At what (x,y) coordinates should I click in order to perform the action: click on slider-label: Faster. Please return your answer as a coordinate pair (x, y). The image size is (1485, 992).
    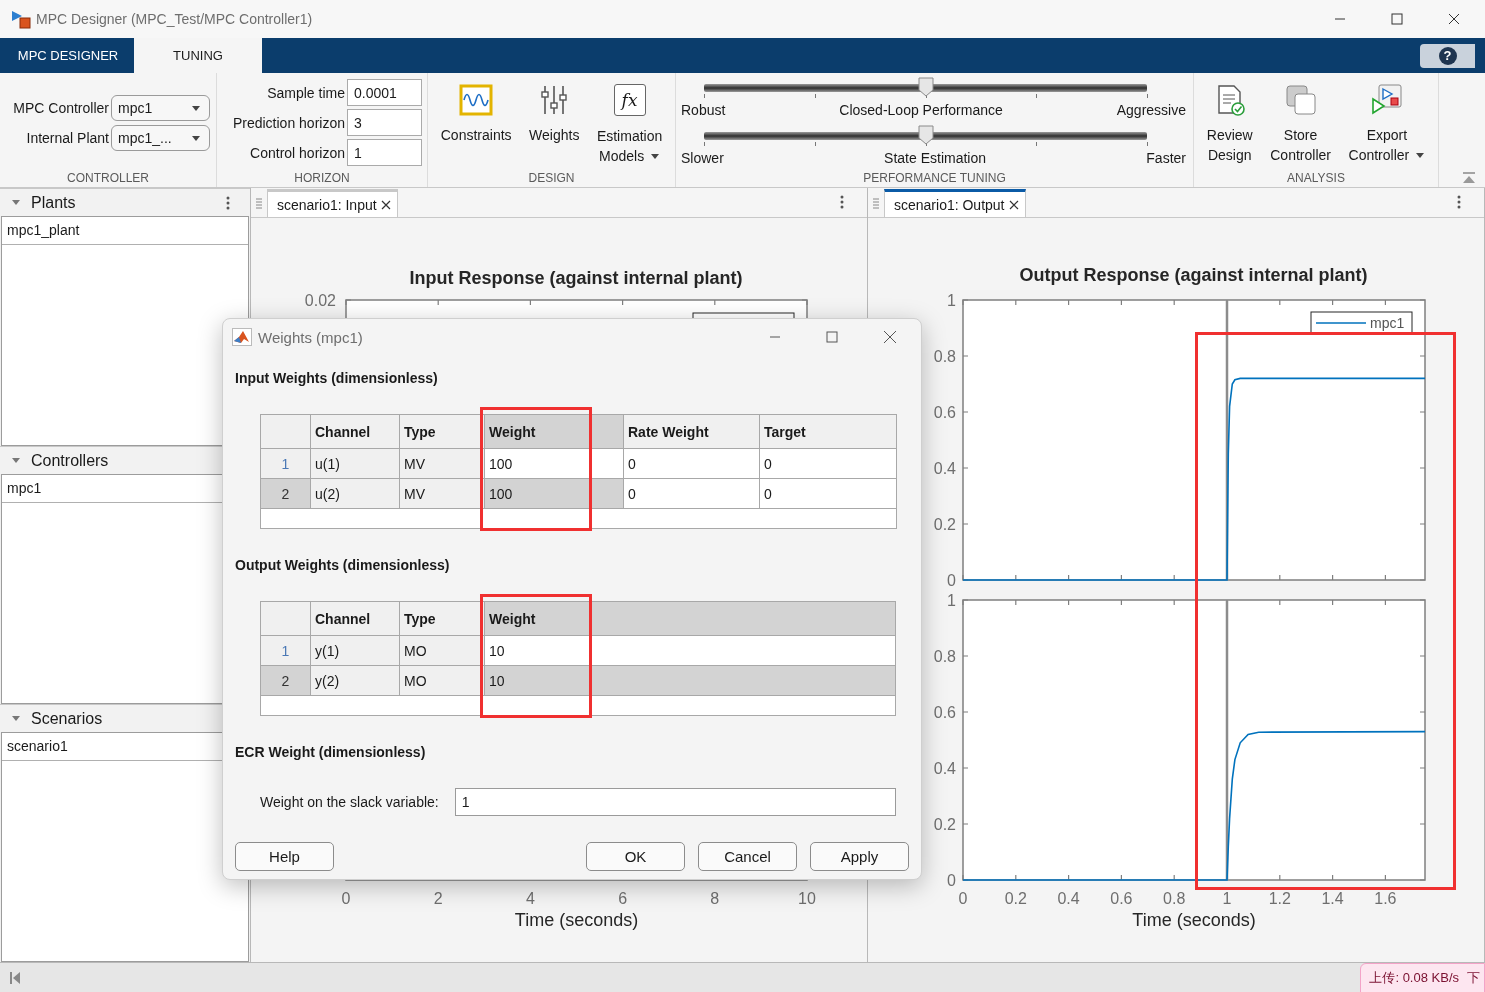
    Looking at the image, I should click on (1166, 158).